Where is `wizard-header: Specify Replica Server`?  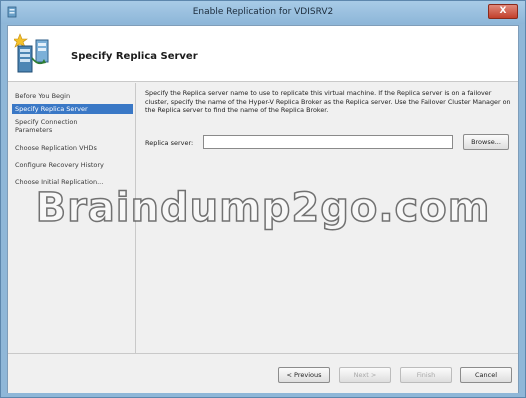
wizard-header: Specify Replica Server is located at coordinates (263, 54).